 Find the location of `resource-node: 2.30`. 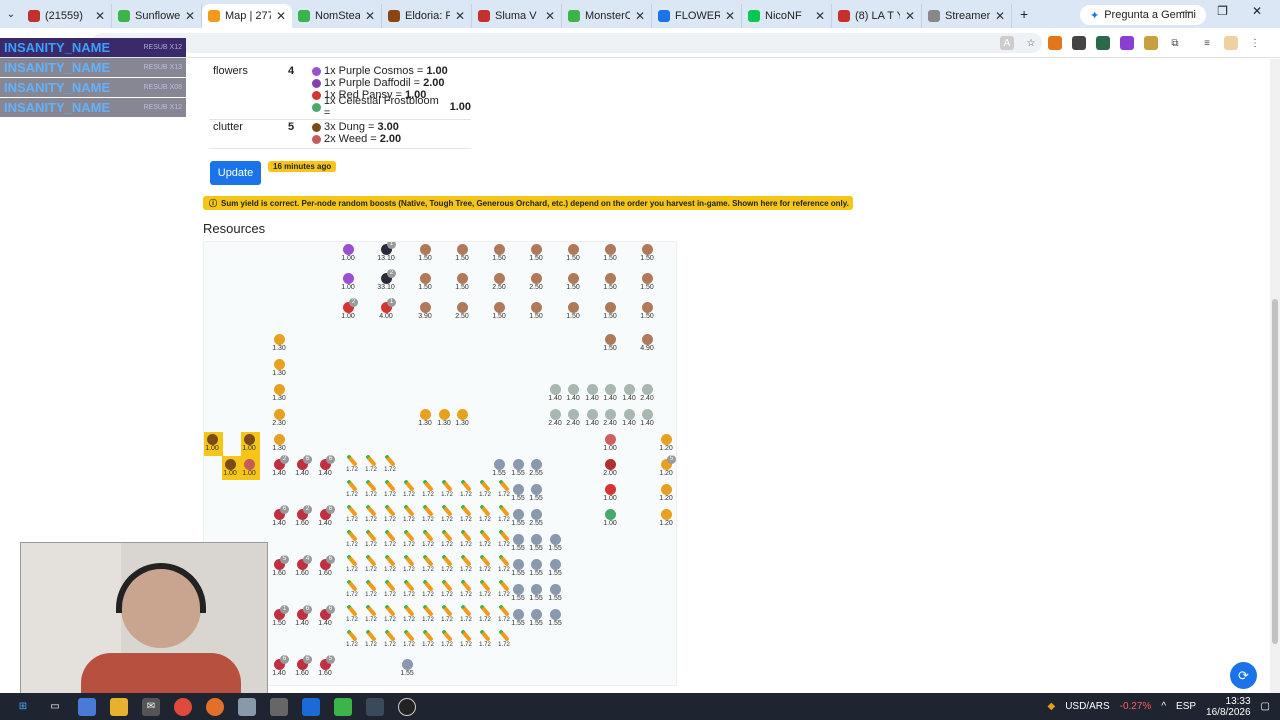

resource-node: 2.30 is located at coordinates (279, 418).